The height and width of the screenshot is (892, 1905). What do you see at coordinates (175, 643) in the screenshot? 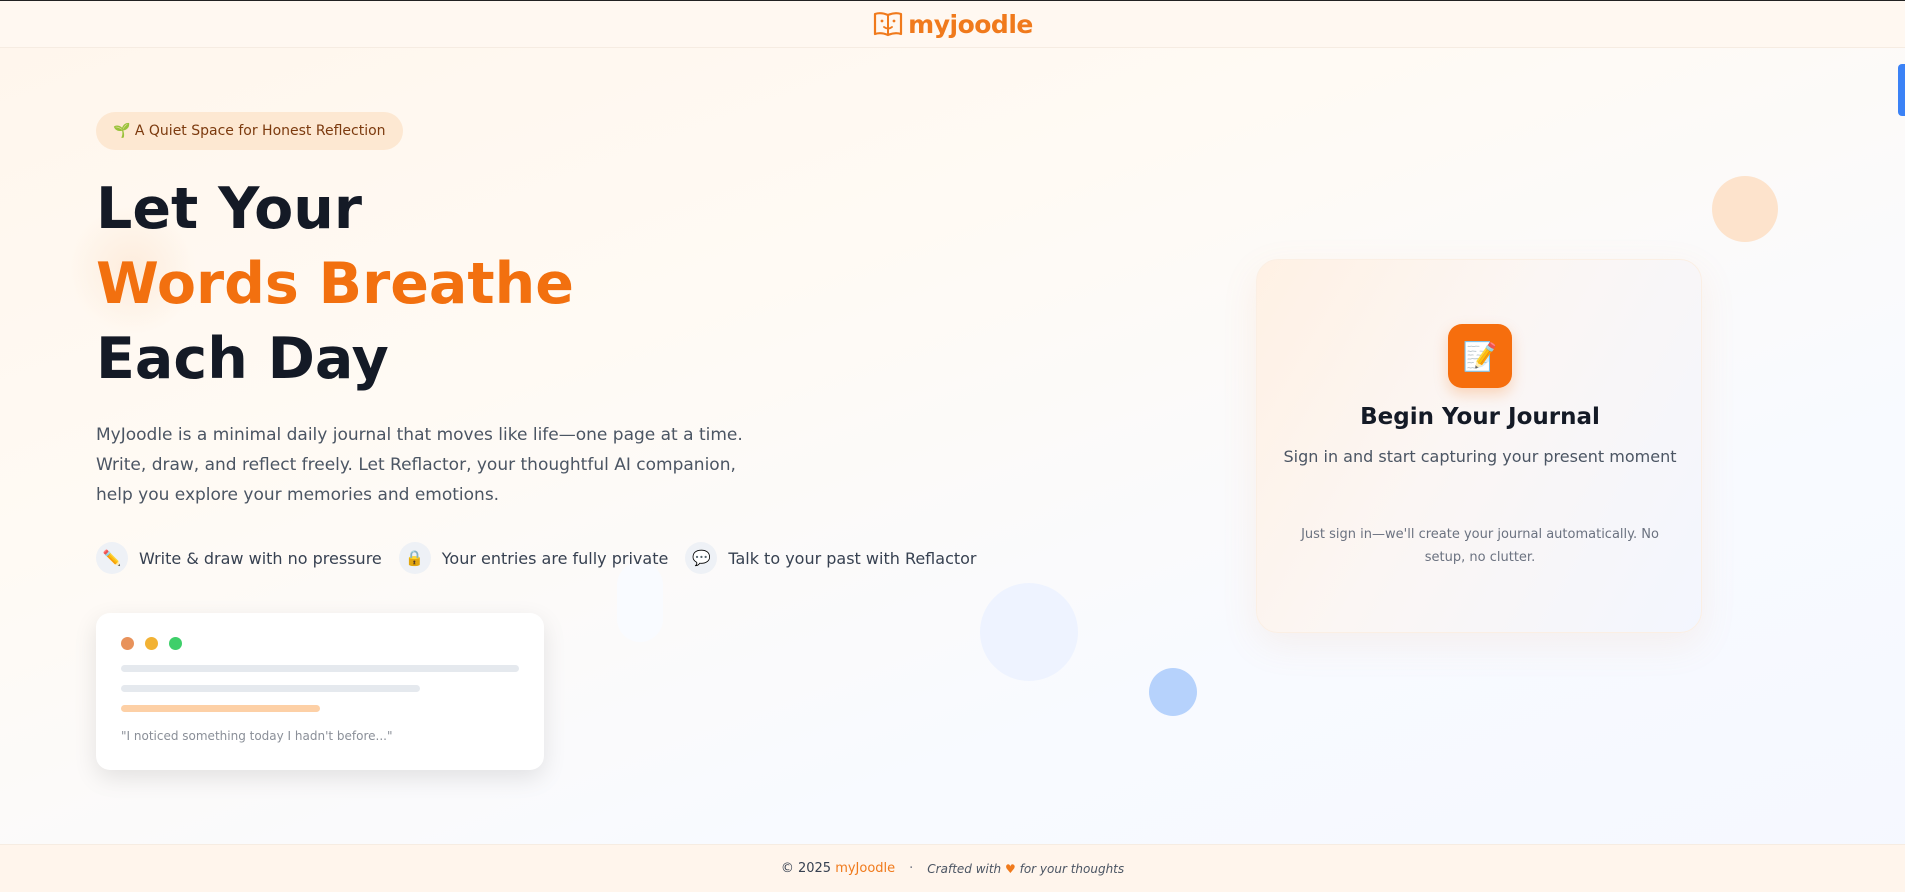
I see `window-dot-green` at bounding box center [175, 643].